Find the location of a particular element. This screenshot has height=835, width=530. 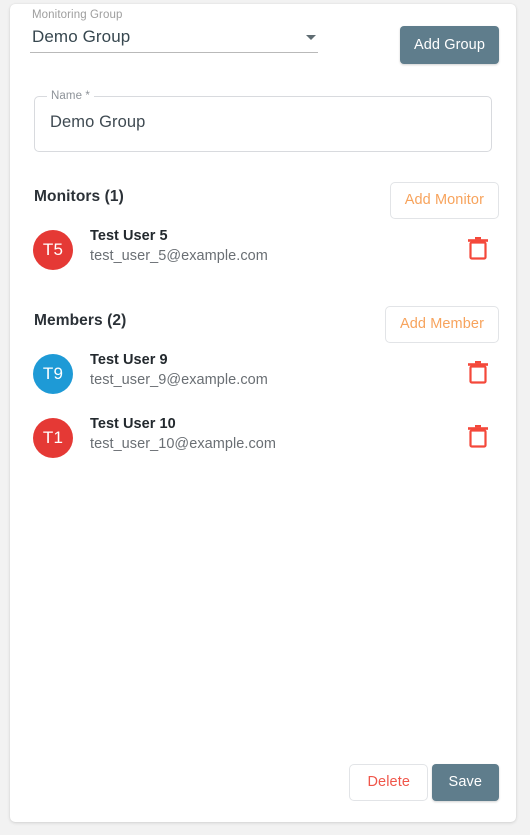

name-field-value: Demo Group is located at coordinates (98, 122).